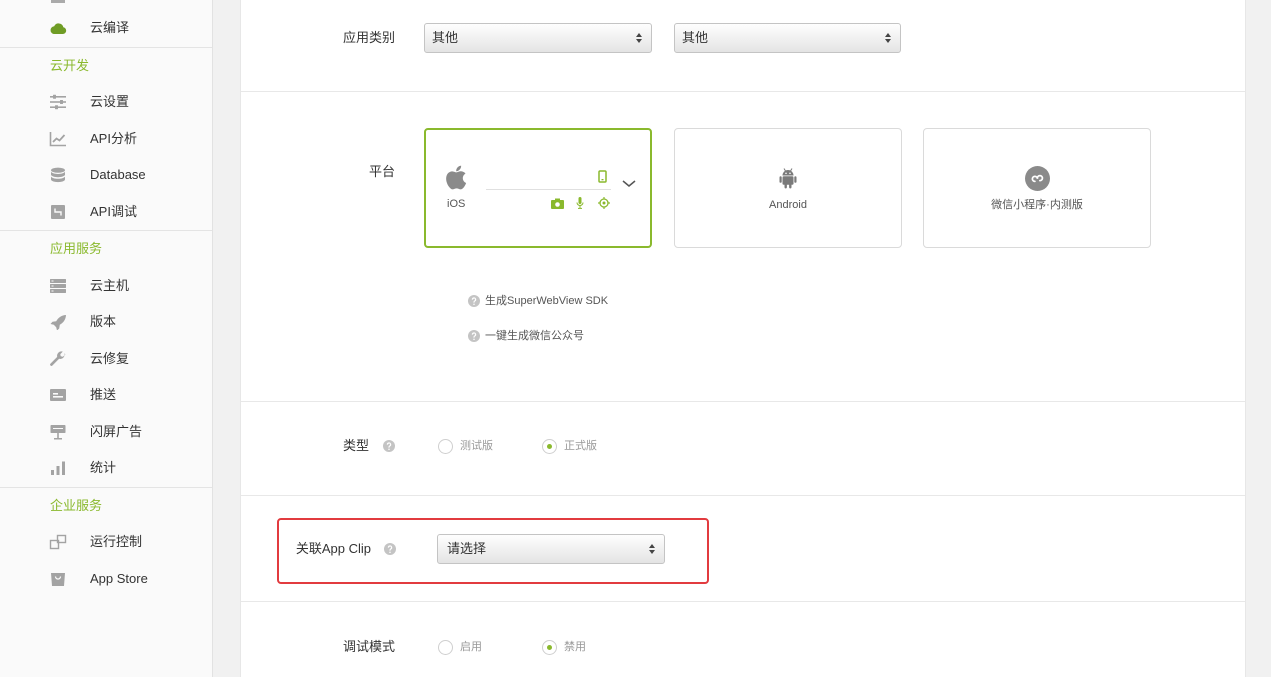 This screenshot has width=1271, height=677. I want to click on app-clip-label: 关联App Clip, so click(333, 548).